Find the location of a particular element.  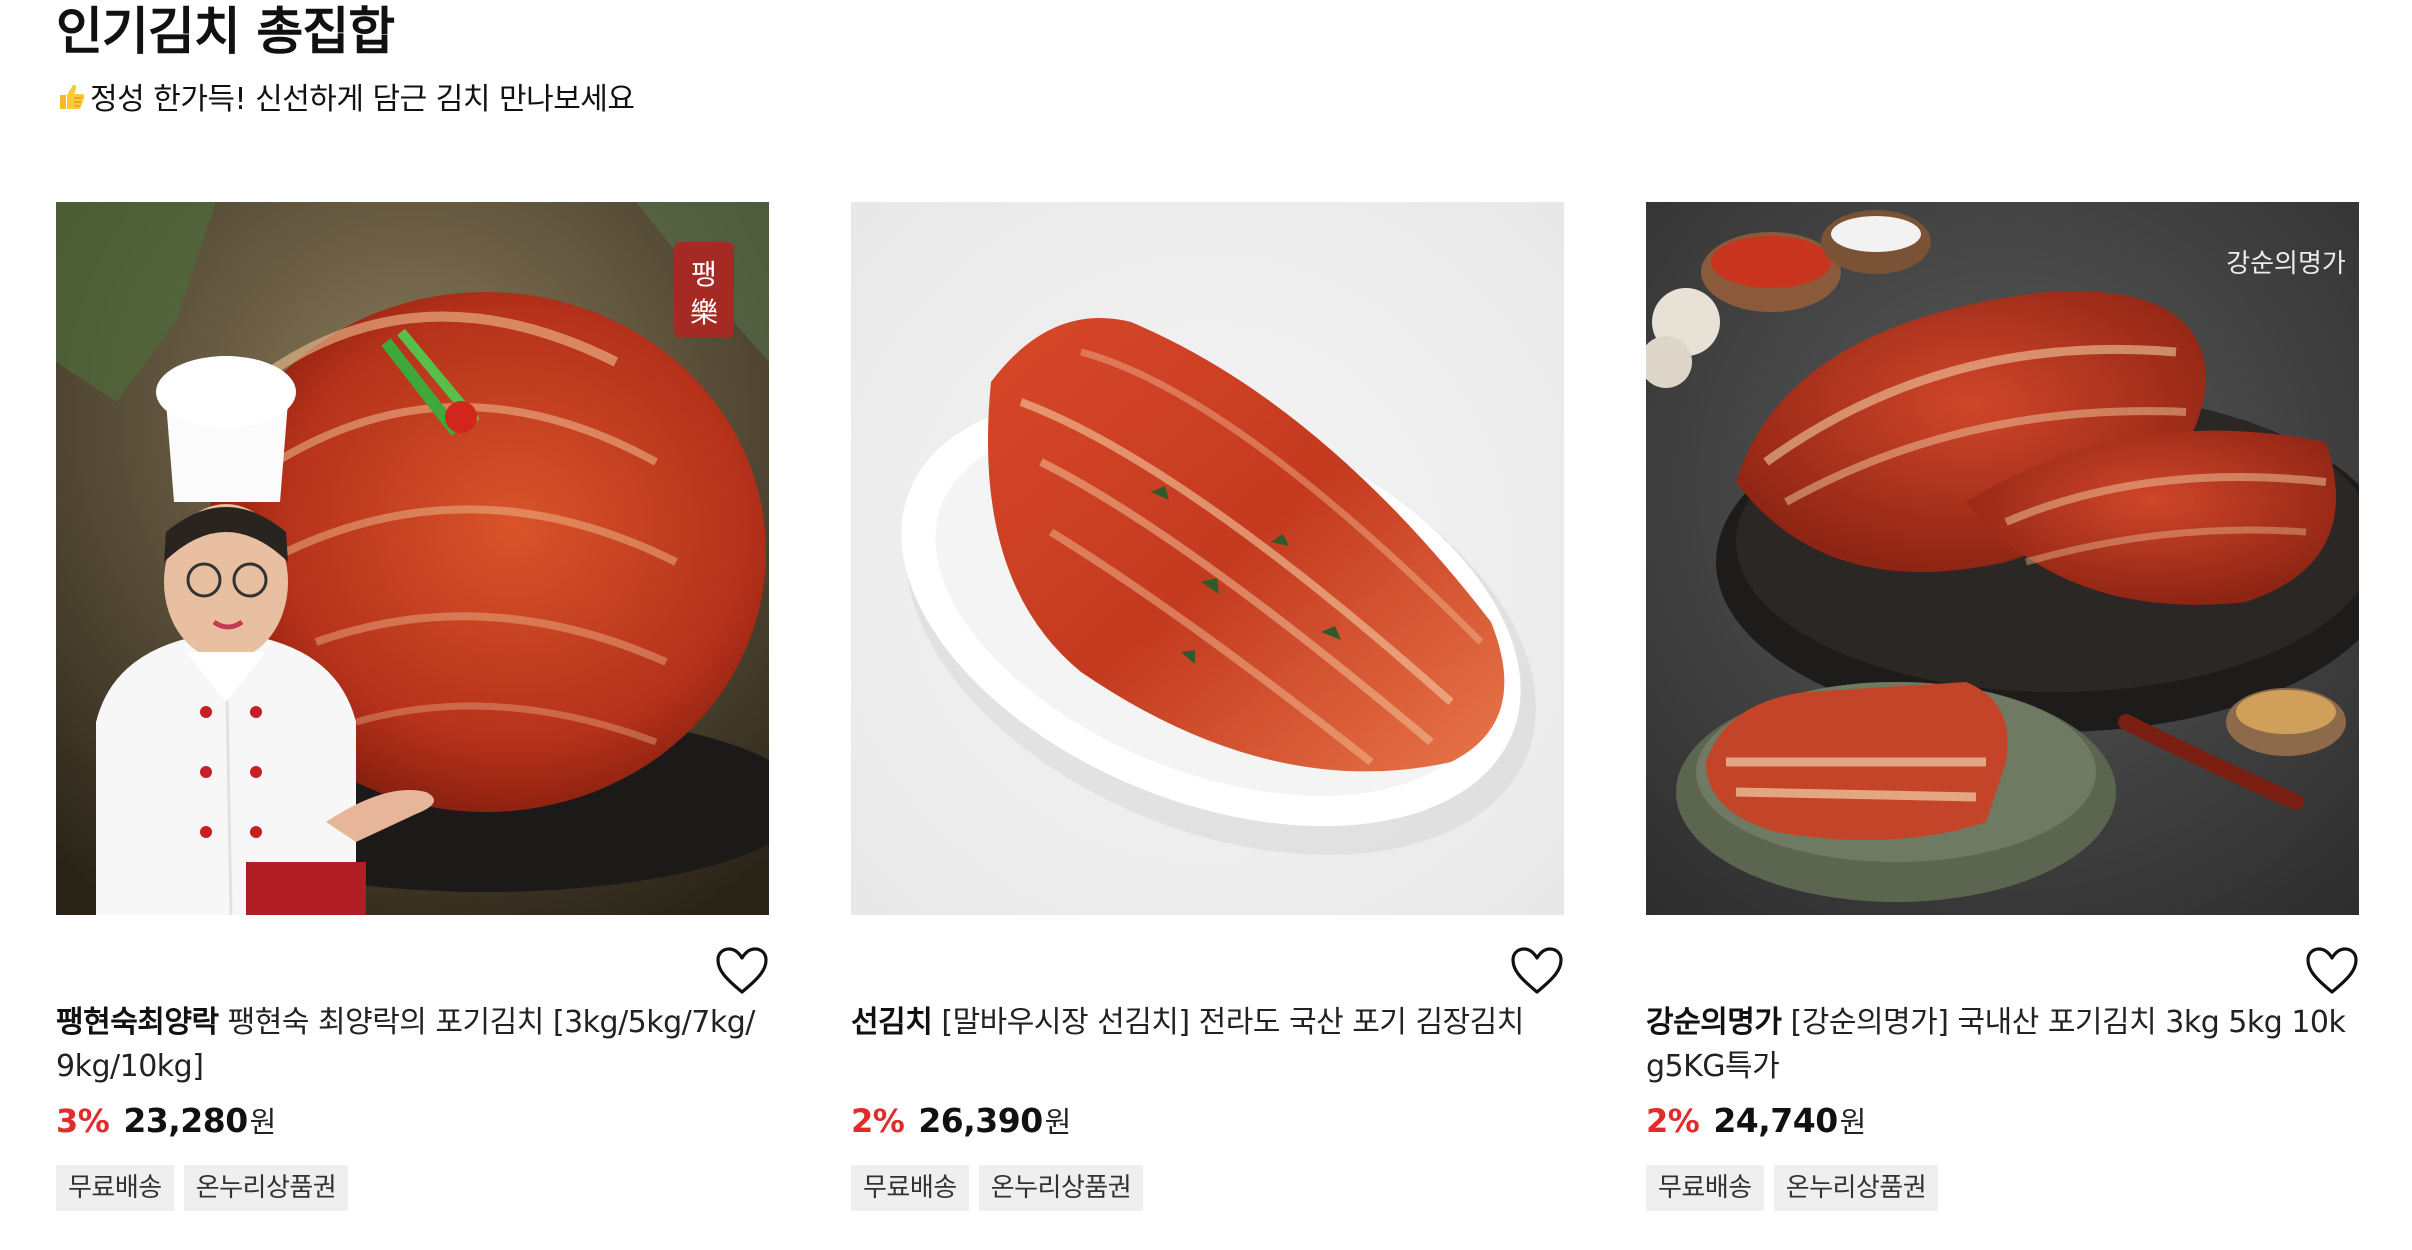

price-row: 2% 24,740 원 is located at coordinates (2002, 1123).